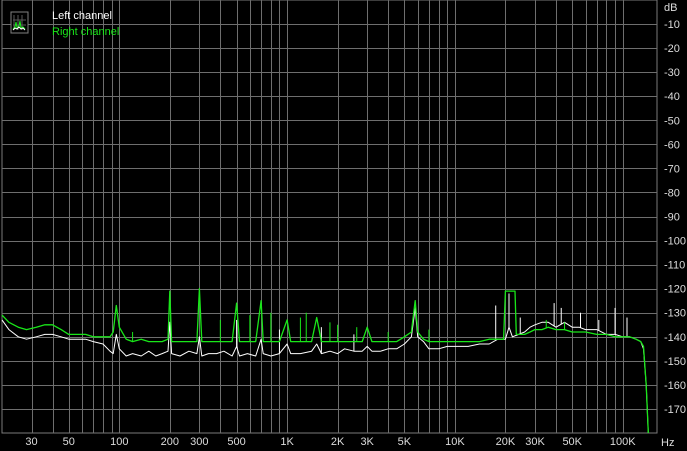 This screenshot has width=687, height=451. I want to click on y-tick-label: -170, so click(675, 410).